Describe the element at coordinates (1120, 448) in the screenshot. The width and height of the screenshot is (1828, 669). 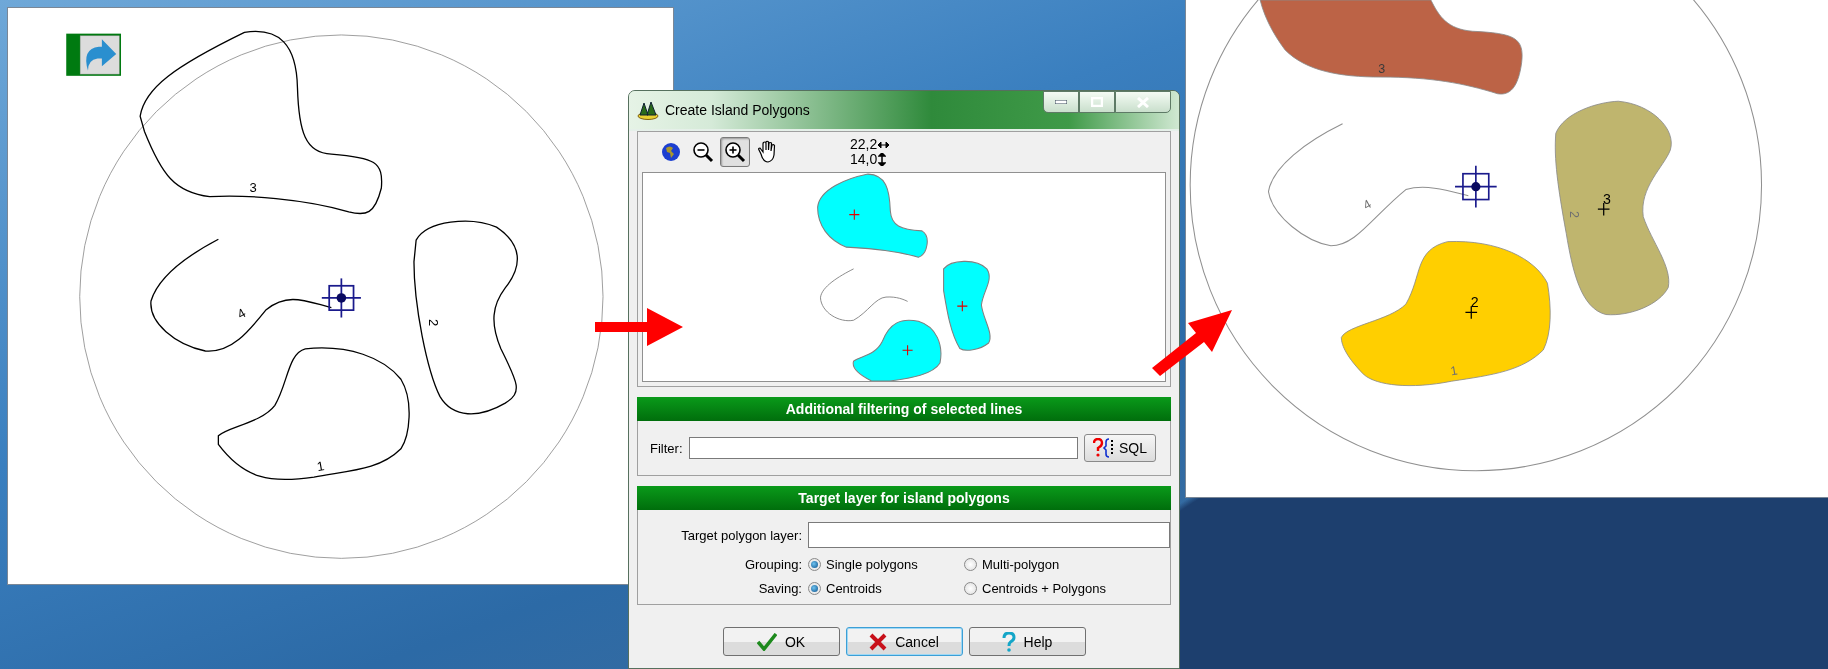
I see `sql-button: SQL` at that location.